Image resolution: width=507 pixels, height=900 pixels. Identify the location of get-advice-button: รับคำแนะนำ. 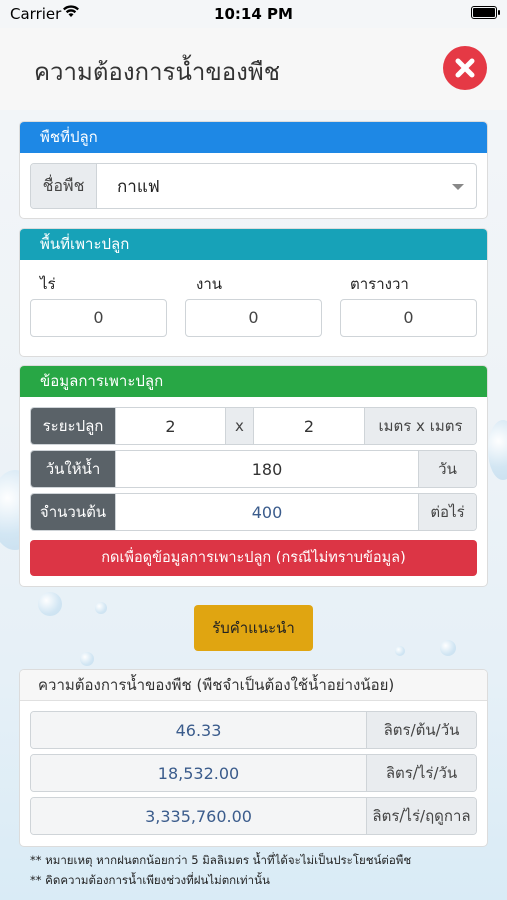
(253, 628).